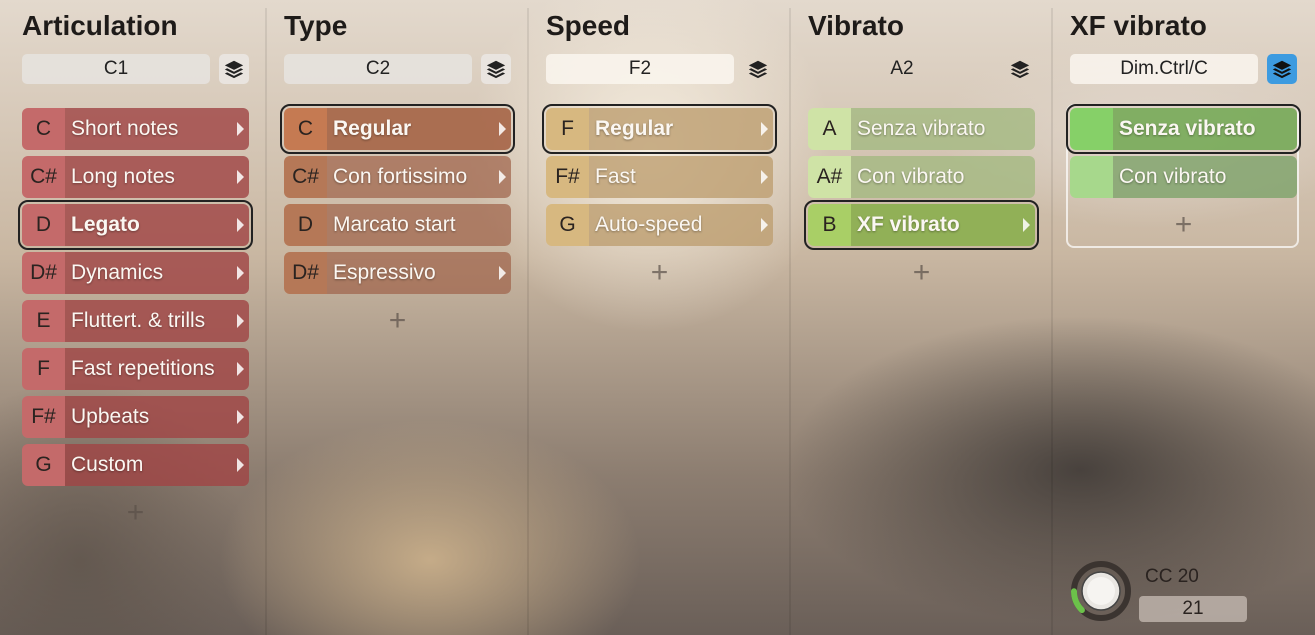  Describe the element at coordinates (43, 465) in the screenshot. I see `note-key: G` at that location.